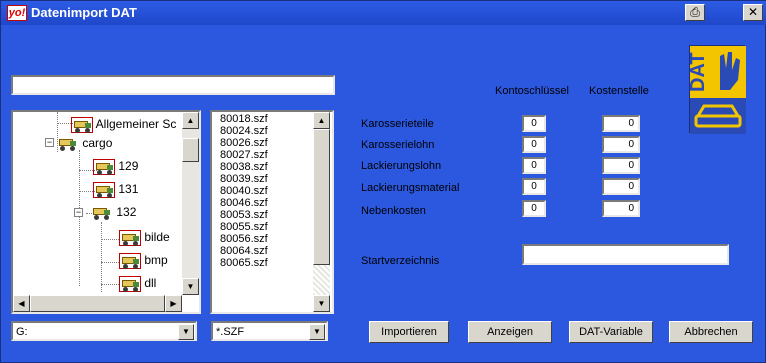 The image size is (766, 363). I want to click on file-list-item: 80038.szf, so click(244, 167).